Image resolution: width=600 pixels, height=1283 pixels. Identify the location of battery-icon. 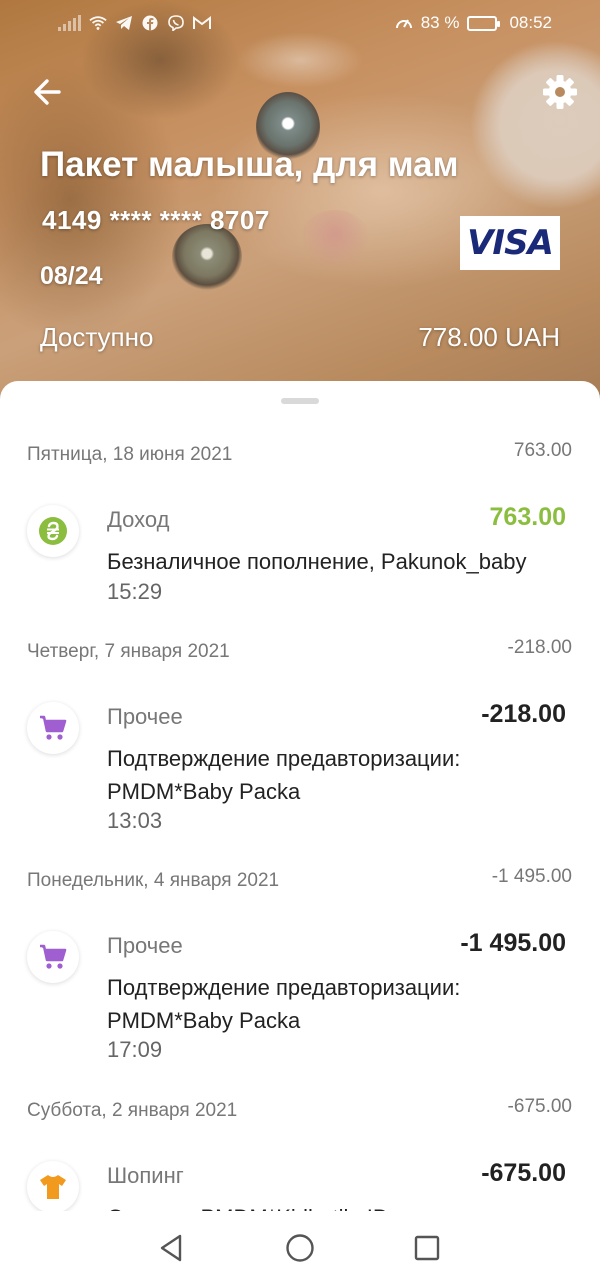
(484, 23).